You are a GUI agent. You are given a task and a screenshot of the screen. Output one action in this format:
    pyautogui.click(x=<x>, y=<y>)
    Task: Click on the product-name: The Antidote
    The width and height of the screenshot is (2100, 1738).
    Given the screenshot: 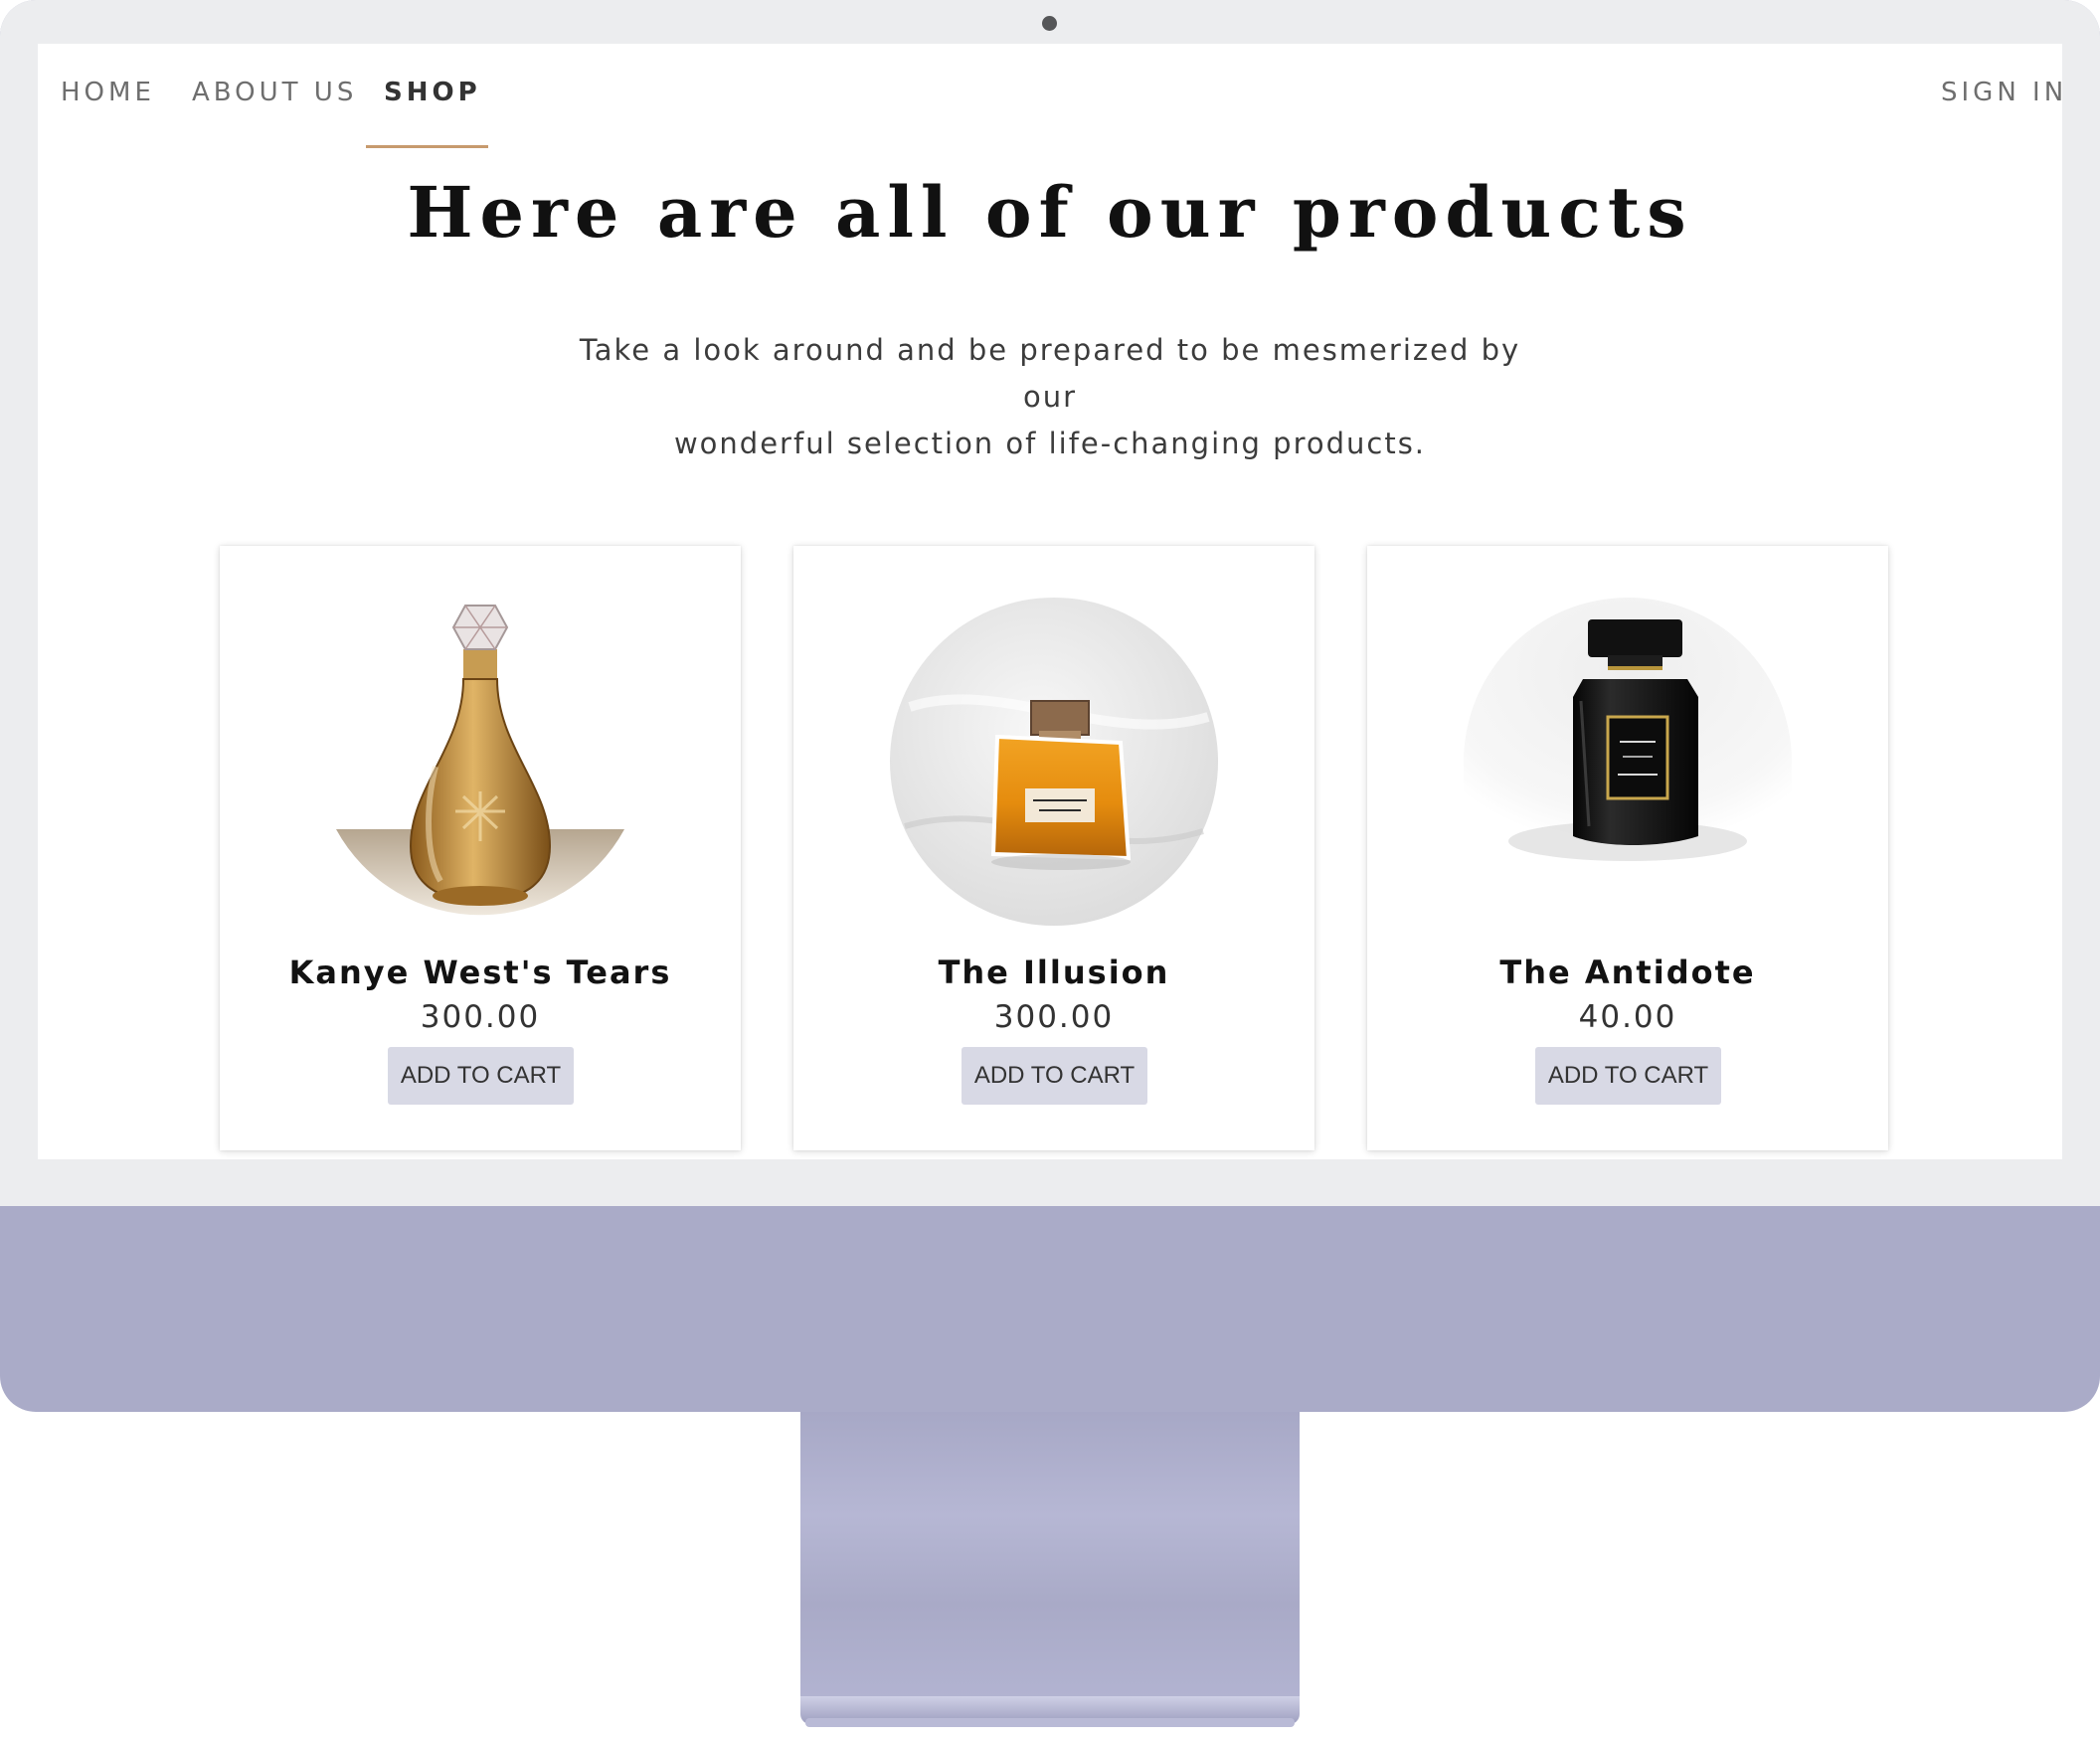 What is the action you would take?
    pyautogui.click(x=1627, y=972)
    